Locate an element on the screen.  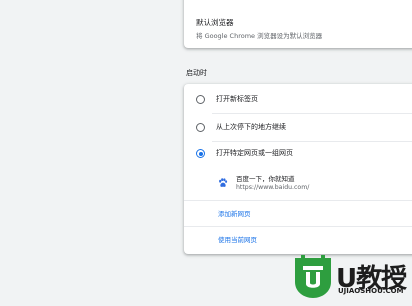
radio-option-specific-pages: 打开特定网页或一组网页 is located at coordinates (298, 153).